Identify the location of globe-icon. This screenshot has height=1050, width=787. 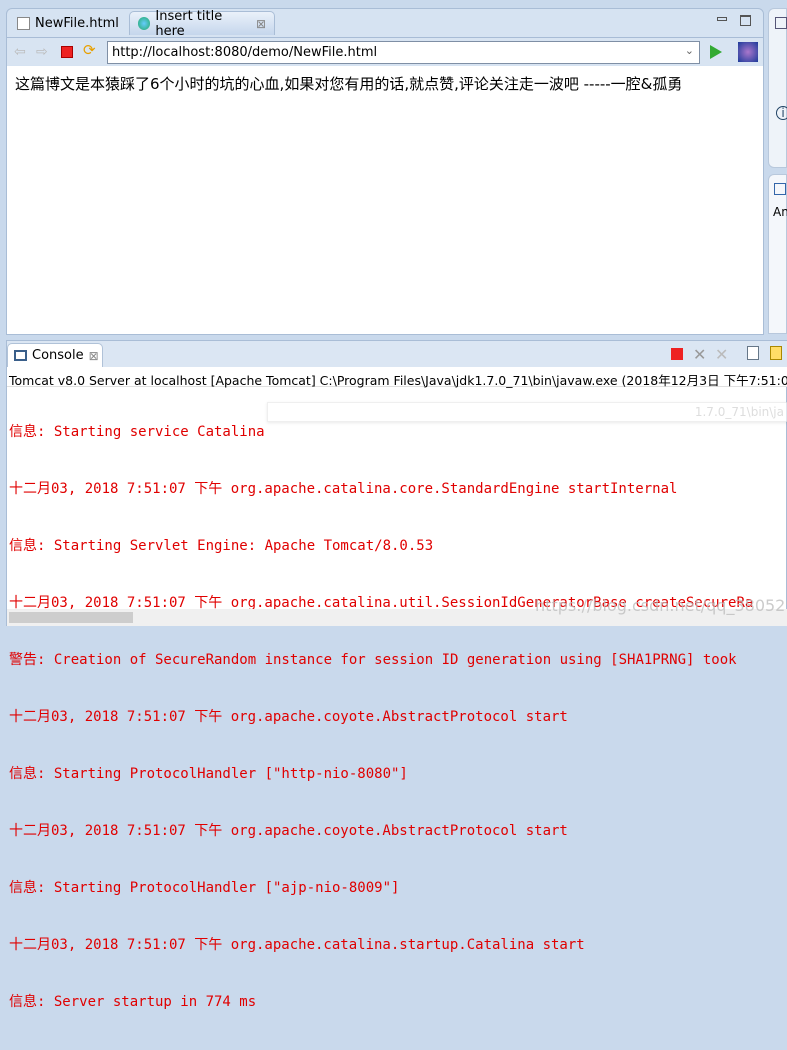
(144, 23).